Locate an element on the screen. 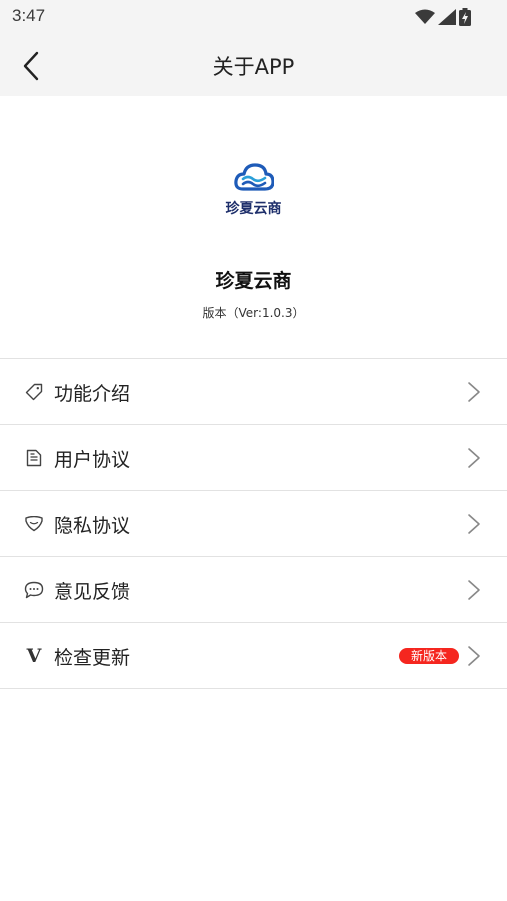 Image resolution: width=507 pixels, height=901 pixels. menu-item-label: 意见反馈 is located at coordinates (92, 592).